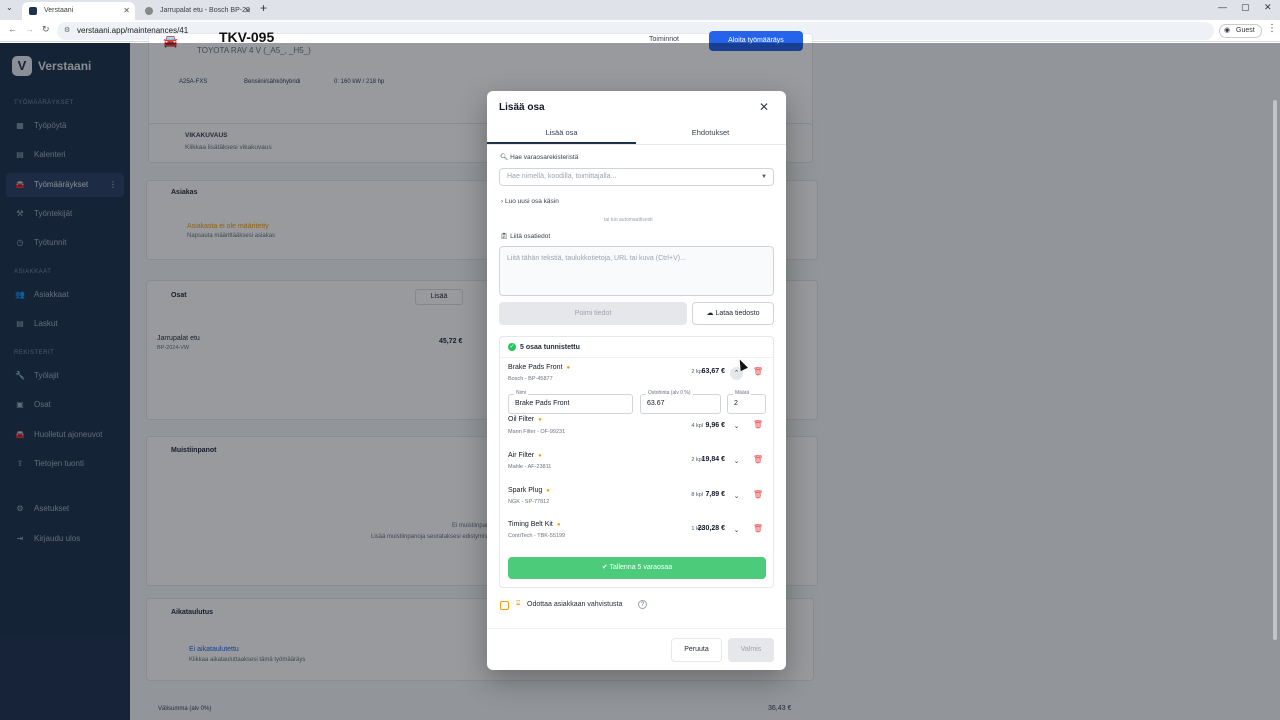  What do you see at coordinates (713, 459) in the screenshot?
I see `part-price: 19,84 €` at bounding box center [713, 459].